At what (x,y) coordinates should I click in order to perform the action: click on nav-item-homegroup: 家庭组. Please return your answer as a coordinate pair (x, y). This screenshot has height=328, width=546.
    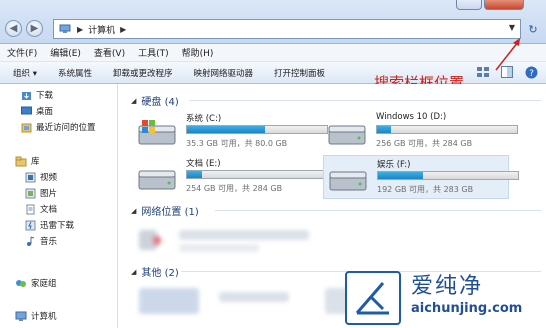
    Looking at the image, I should click on (36, 283).